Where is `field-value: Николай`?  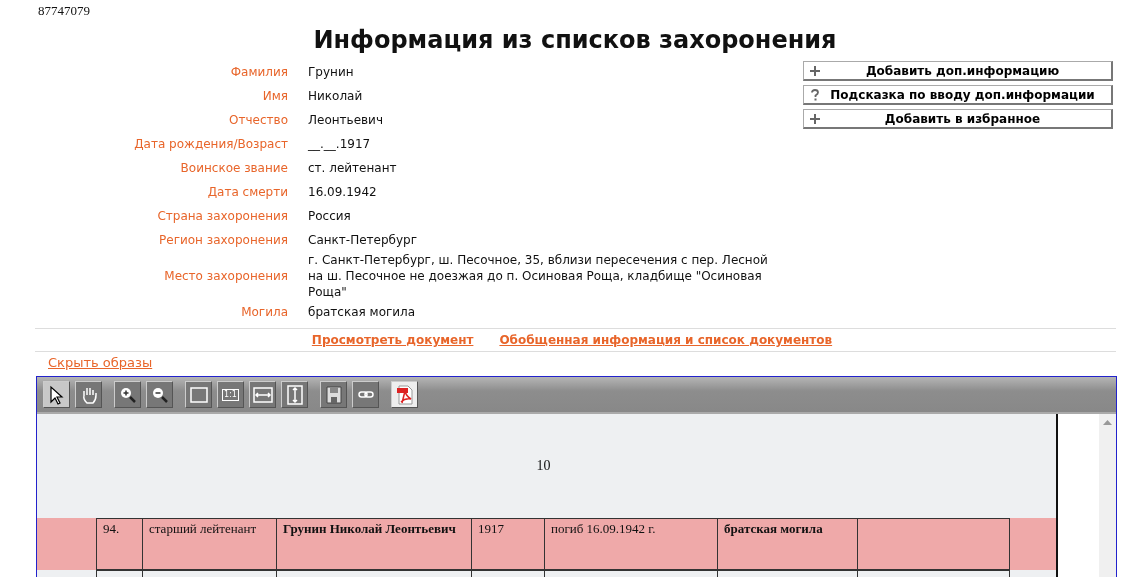 field-value: Николай is located at coordinates (336, 96).